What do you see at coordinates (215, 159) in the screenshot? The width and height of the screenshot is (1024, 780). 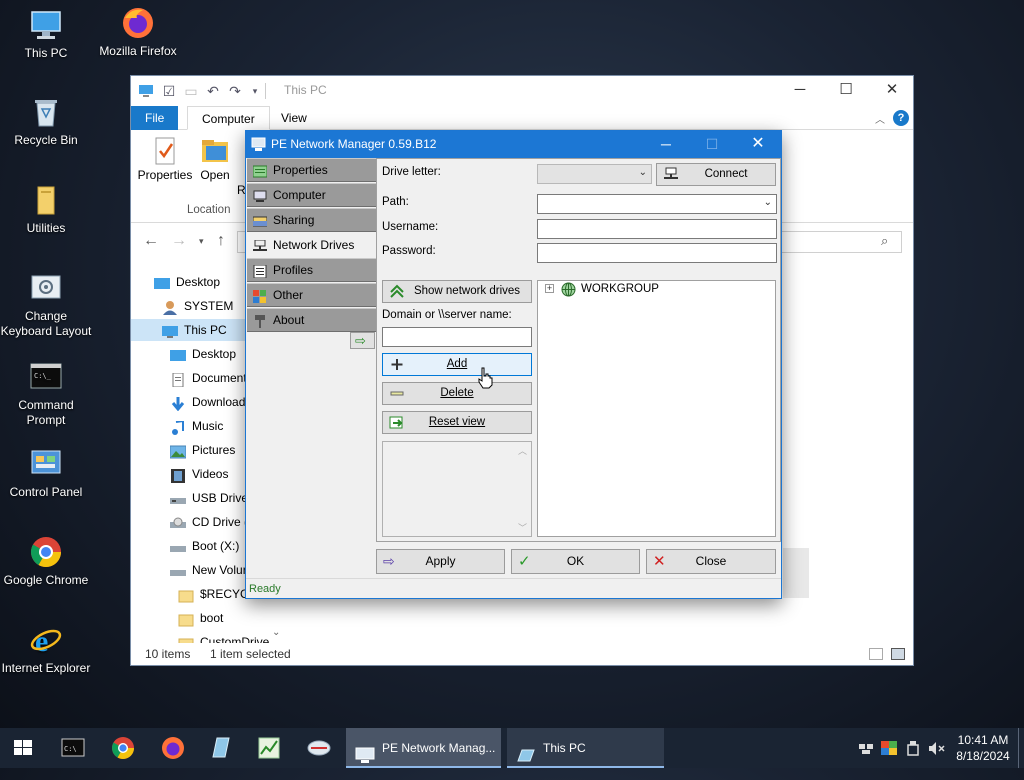 I see `open-ribbon-button: Open` at bounding box center [215, 159].